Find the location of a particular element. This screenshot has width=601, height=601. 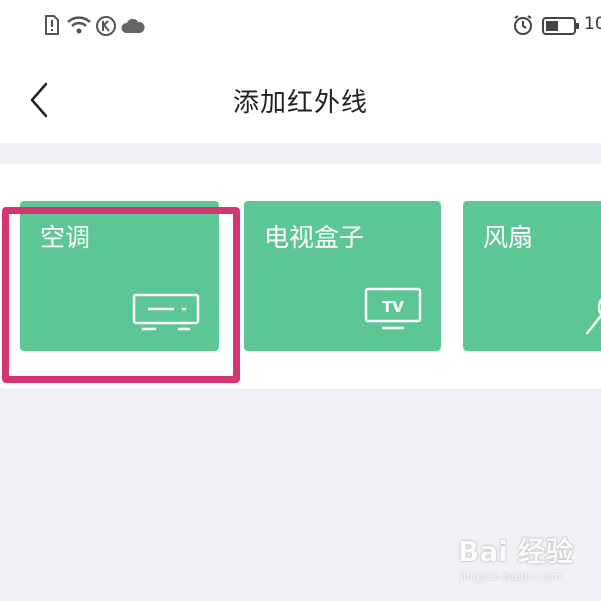

page-title: 添加红外线 is located at coordinates (300, 103).